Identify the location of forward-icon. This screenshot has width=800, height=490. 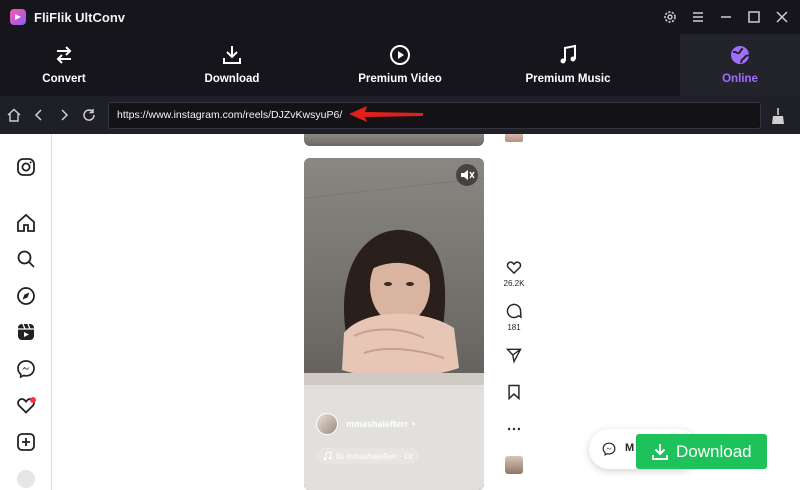
(64, 115).